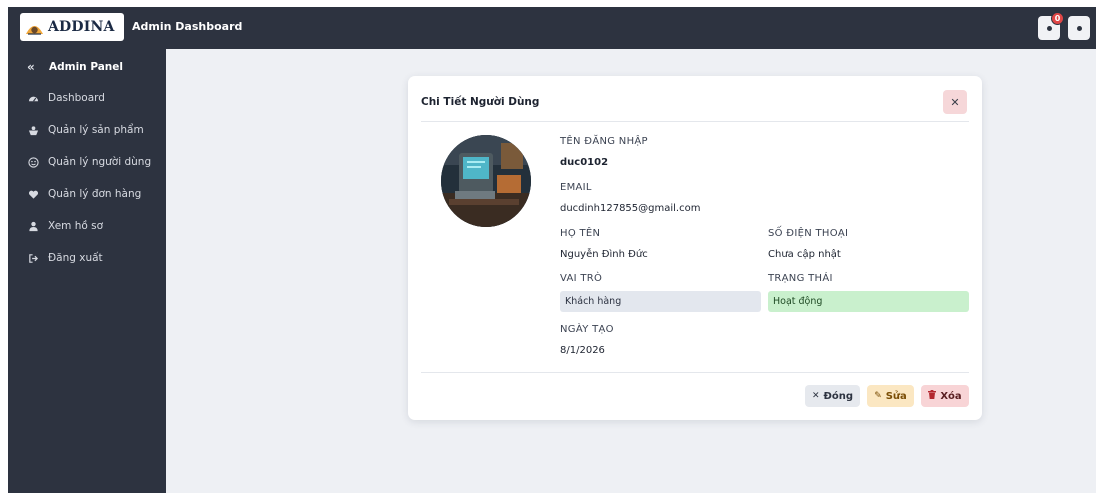 The height and width of the screenshot is (493, 1104). I want to click on phone-label: SỐ ĐIỆN THOẠI, so click(808, 233).